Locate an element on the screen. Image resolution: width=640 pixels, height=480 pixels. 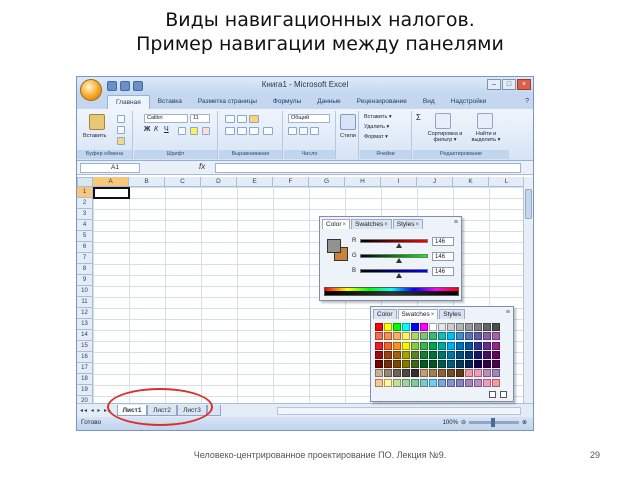
bold-icon: Ж is located at coordinates (147, 129).